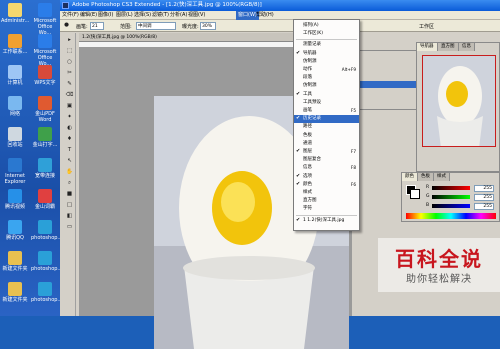 The height and width of the screenshot is (349, 500). Describe the element at coordinates (69, 150) in the screenshot. I see `type-tool-icon: T` at that location.